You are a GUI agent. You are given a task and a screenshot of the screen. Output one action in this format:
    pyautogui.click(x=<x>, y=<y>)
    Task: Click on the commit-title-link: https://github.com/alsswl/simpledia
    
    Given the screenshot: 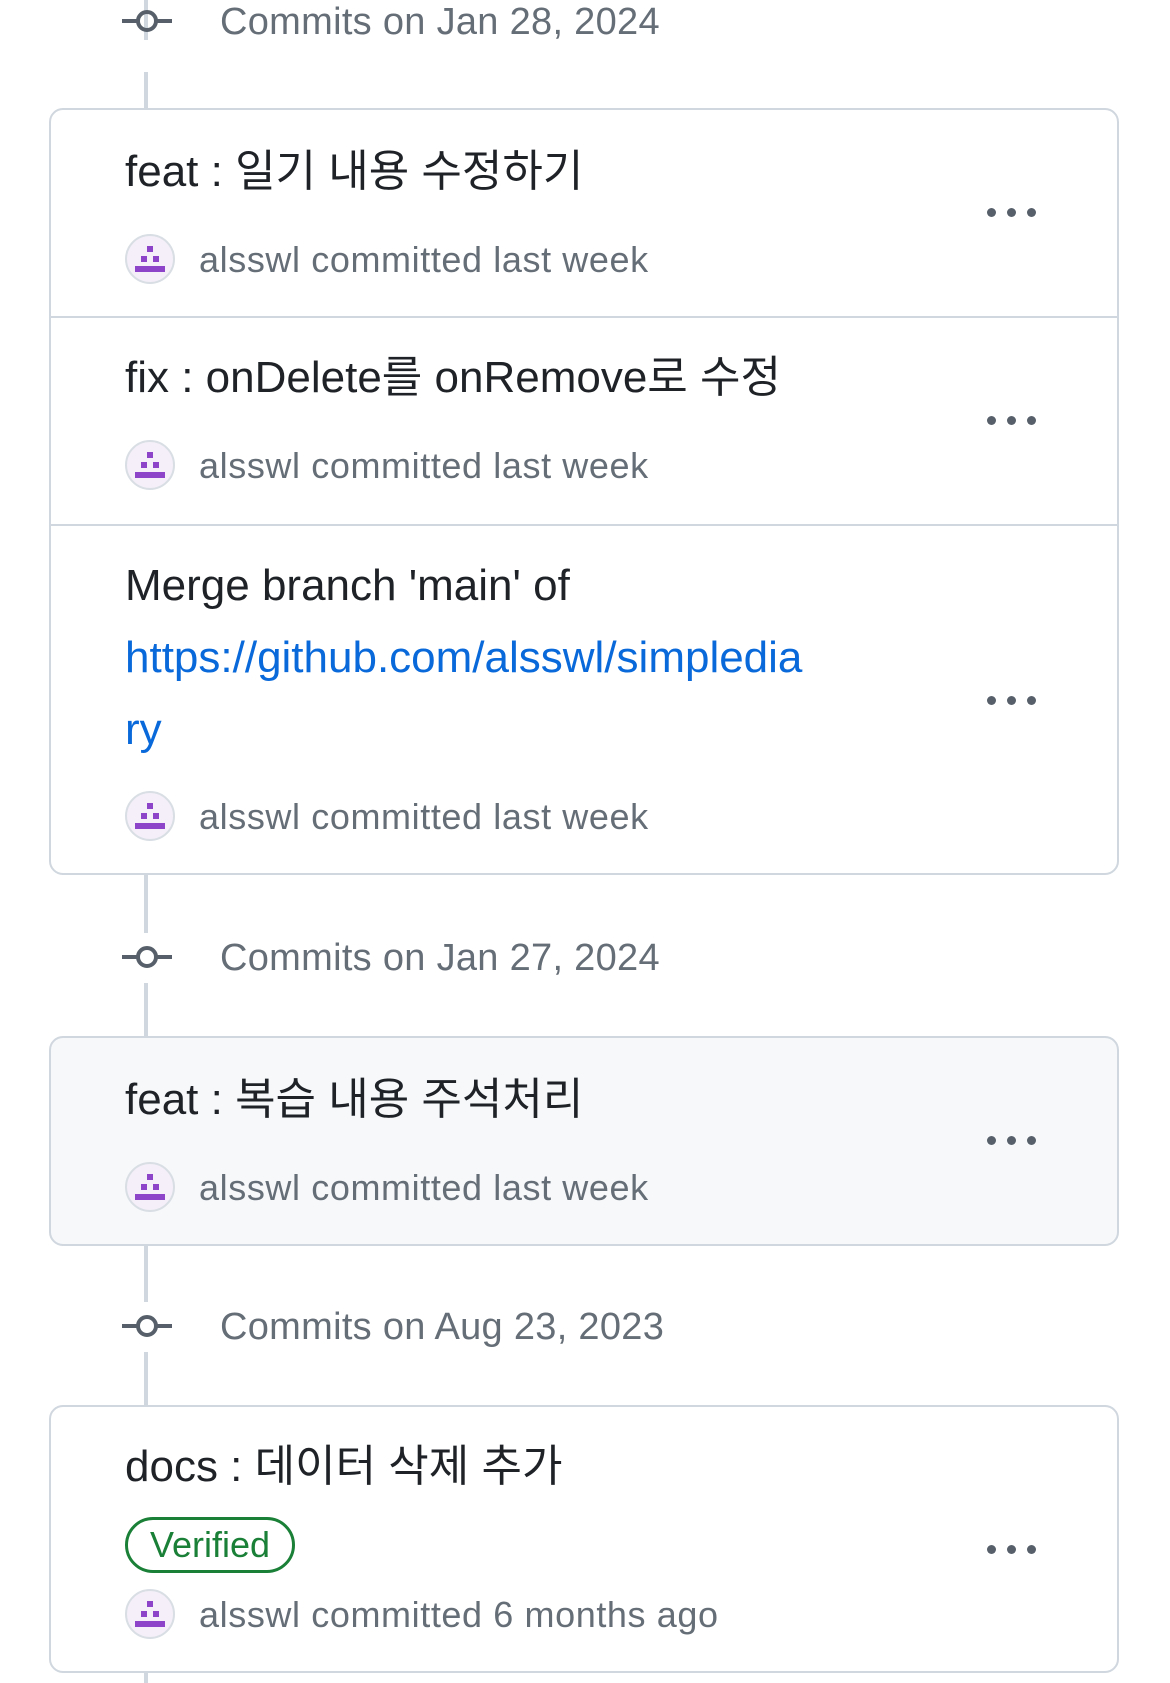 What is the action you would take?
    pyautogui.click(x=463, y=658)
    